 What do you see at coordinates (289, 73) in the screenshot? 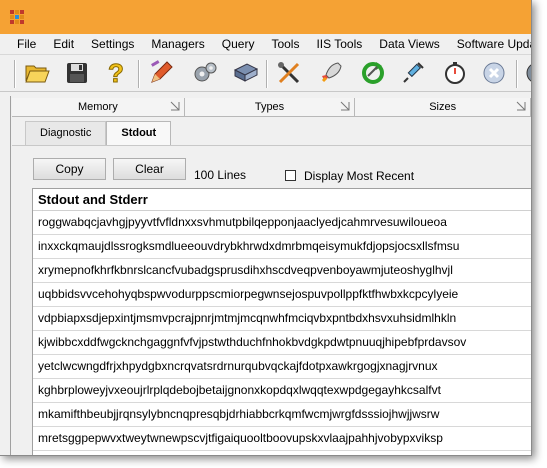
I see `tools-wrench-icon` at bounding box center [289, 73].